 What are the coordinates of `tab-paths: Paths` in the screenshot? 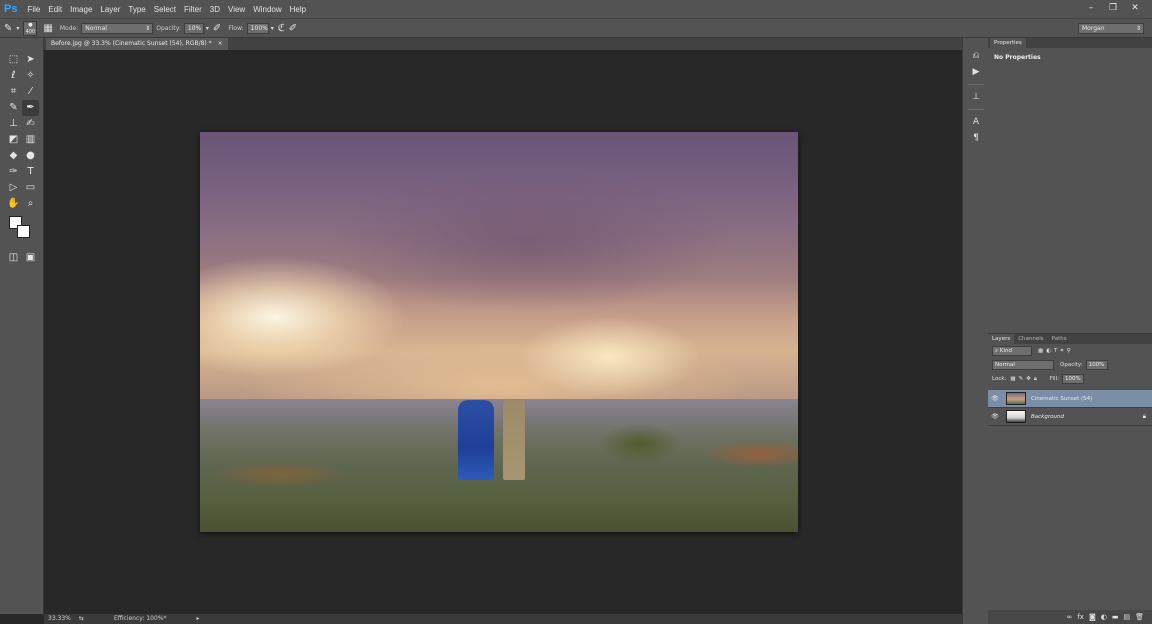 It's located at (1059, 339).